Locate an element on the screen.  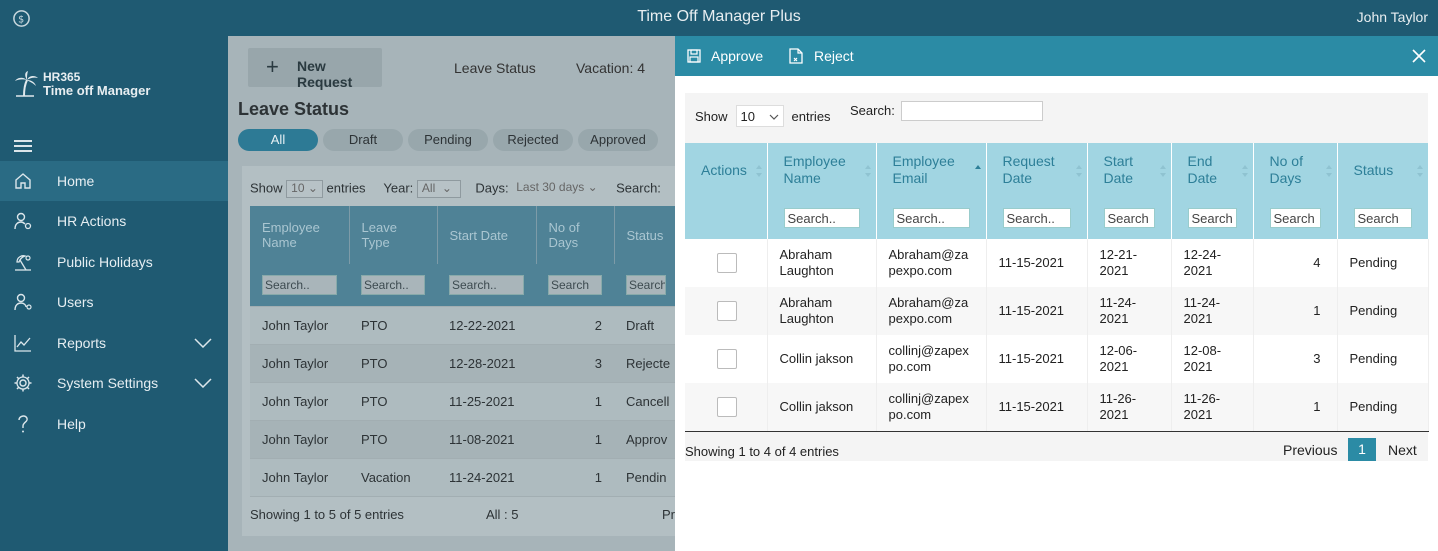
hamburger-menu-icon is located at coordinates (23, 146).